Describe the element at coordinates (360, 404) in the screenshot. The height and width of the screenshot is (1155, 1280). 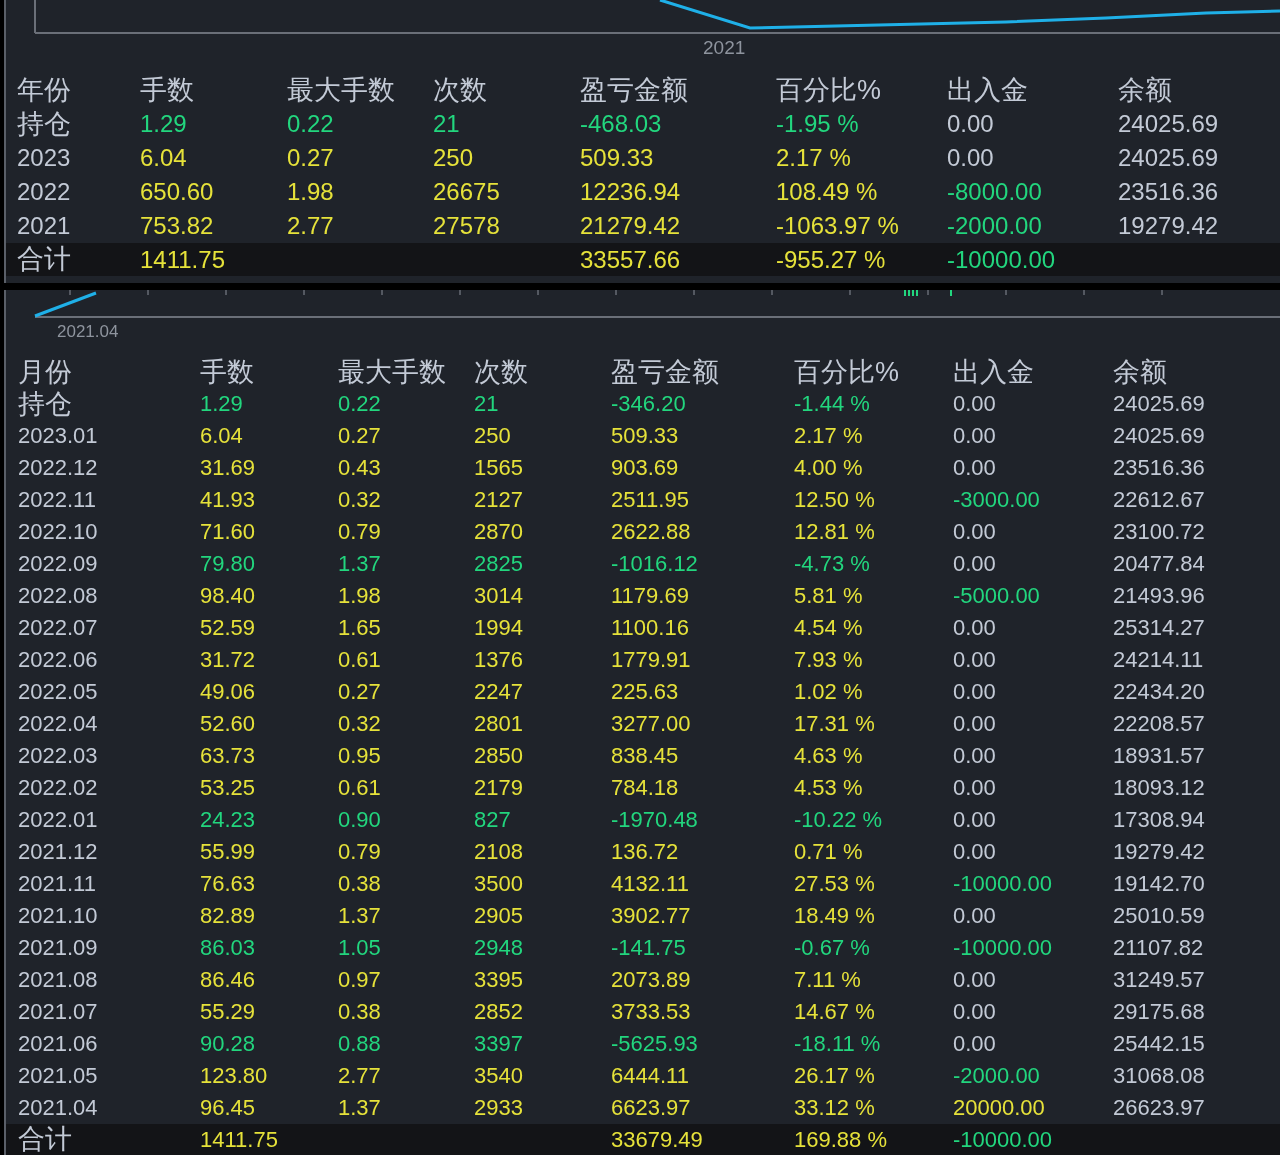
I see `table-cell-text: 0.22` at that location.